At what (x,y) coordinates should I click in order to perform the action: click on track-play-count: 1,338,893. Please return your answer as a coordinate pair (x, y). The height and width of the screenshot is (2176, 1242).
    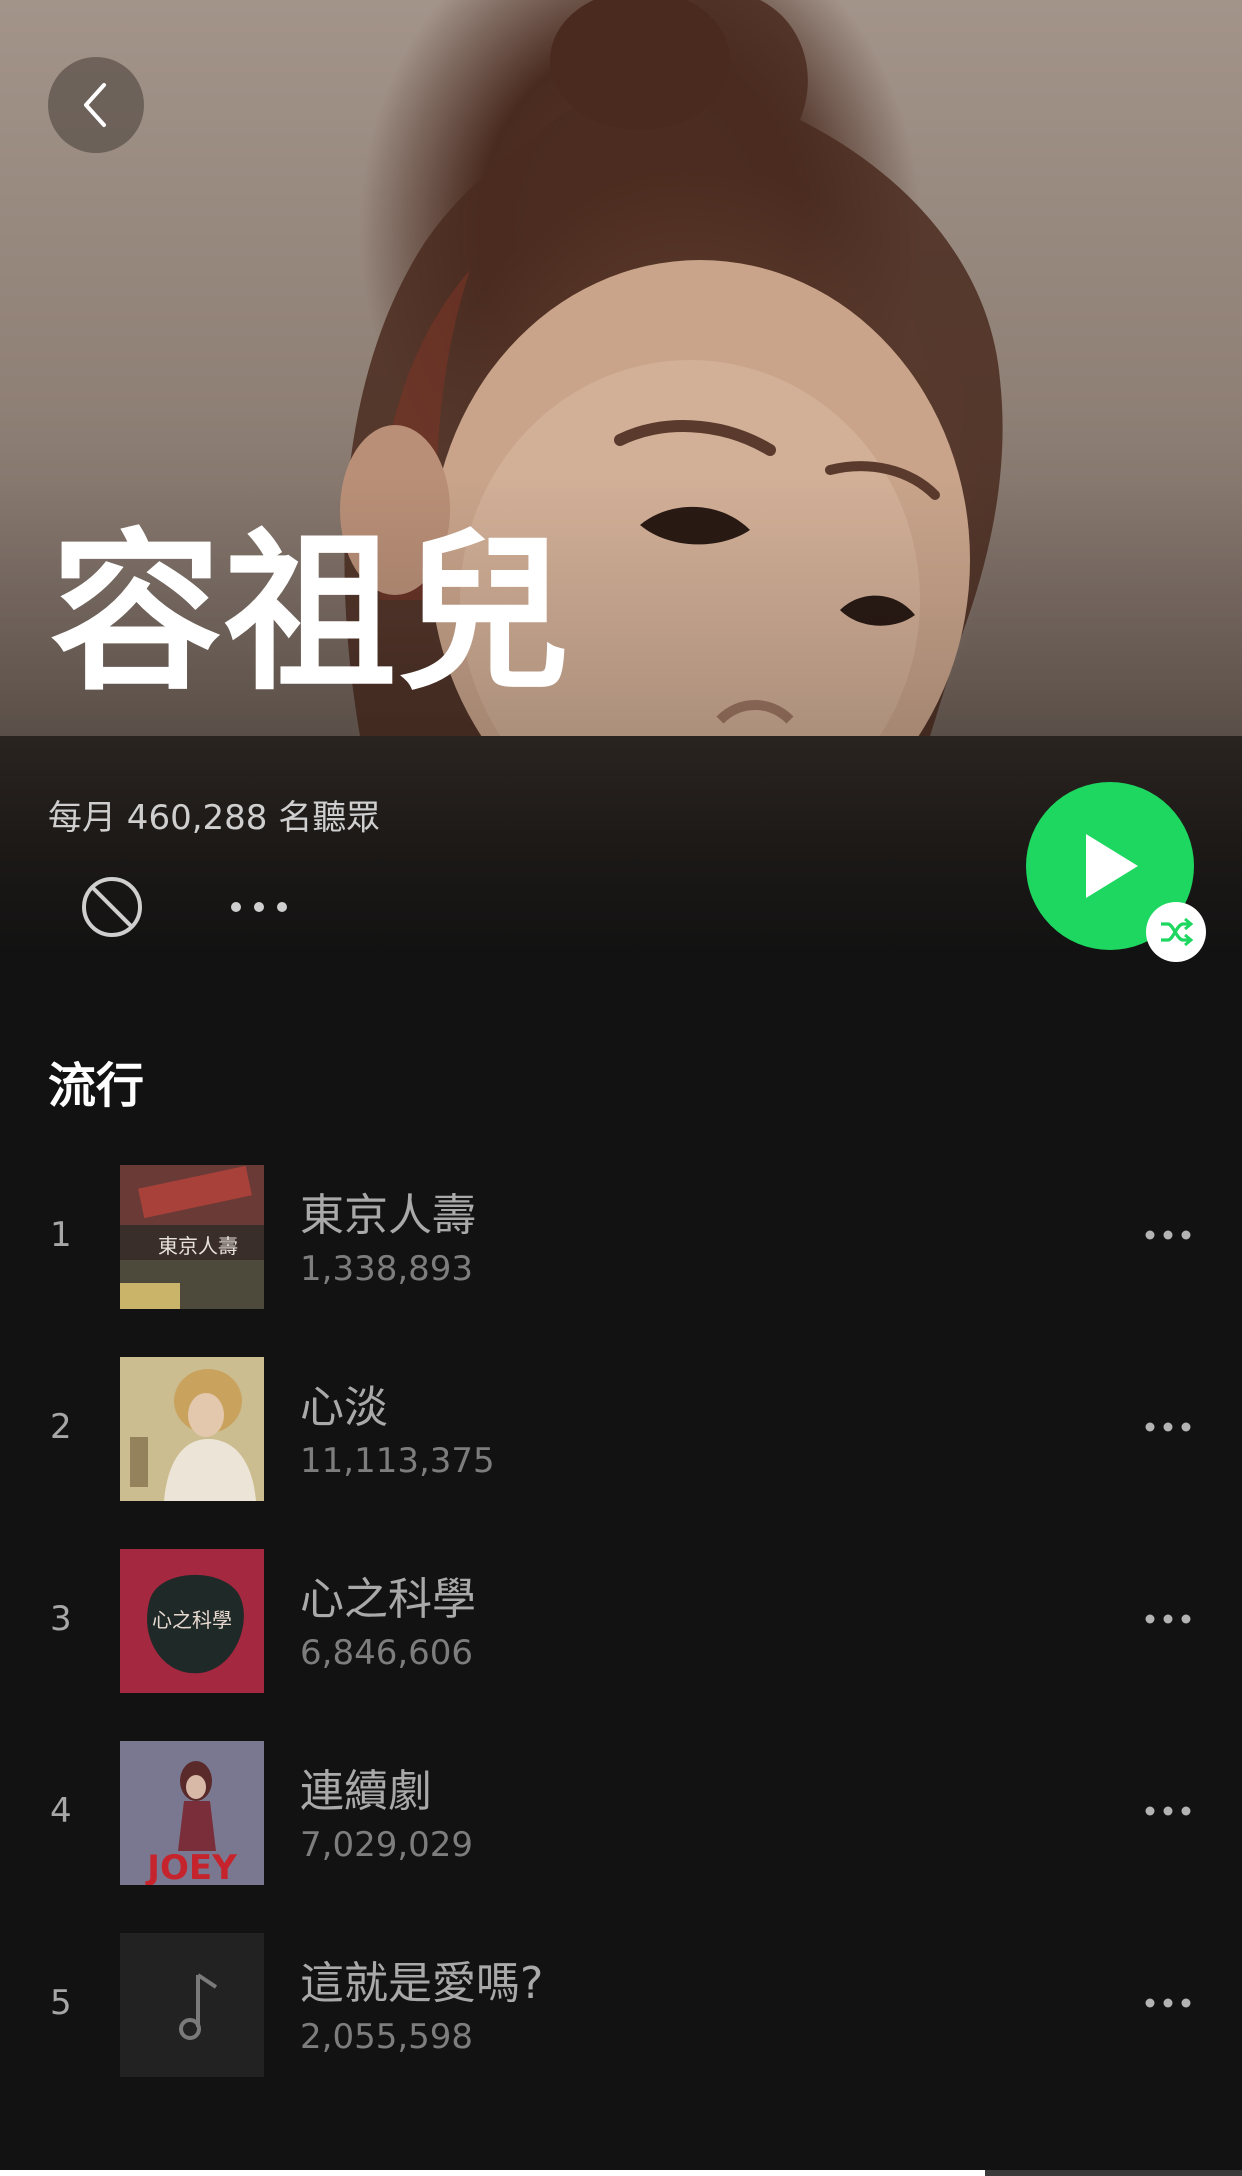
    Looking at the image, I should click on (387, 1269).